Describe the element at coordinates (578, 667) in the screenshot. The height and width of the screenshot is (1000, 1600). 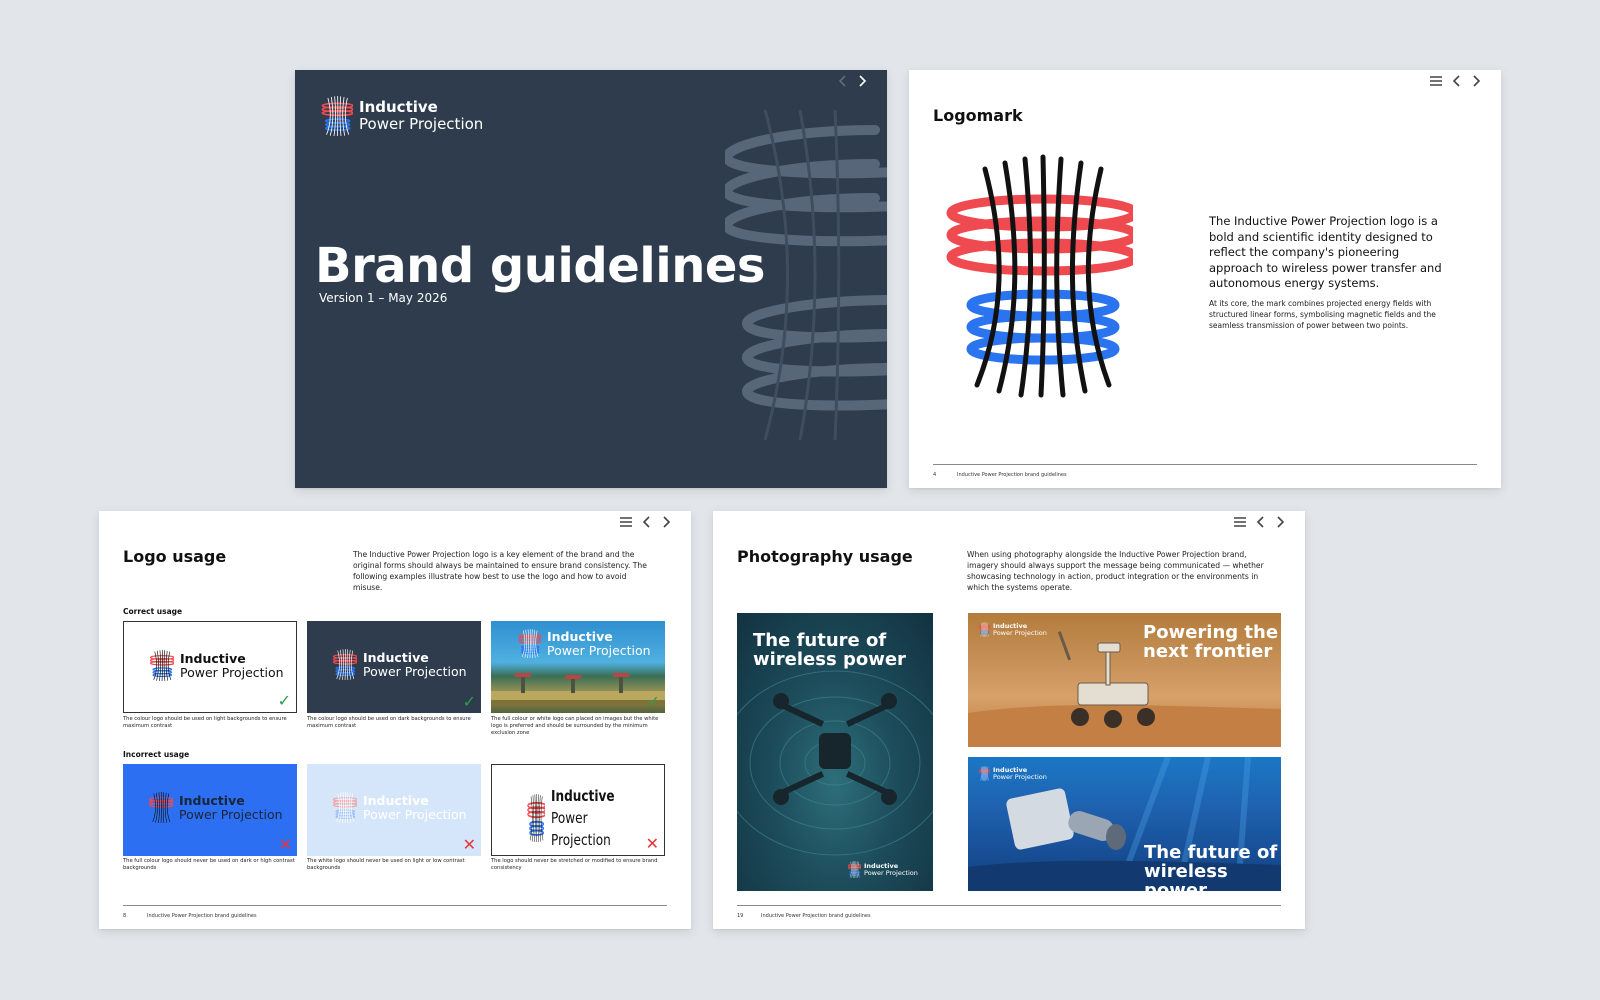
I see `correct-usage-image-tile: Inductive Power Projection ✓` at that location.